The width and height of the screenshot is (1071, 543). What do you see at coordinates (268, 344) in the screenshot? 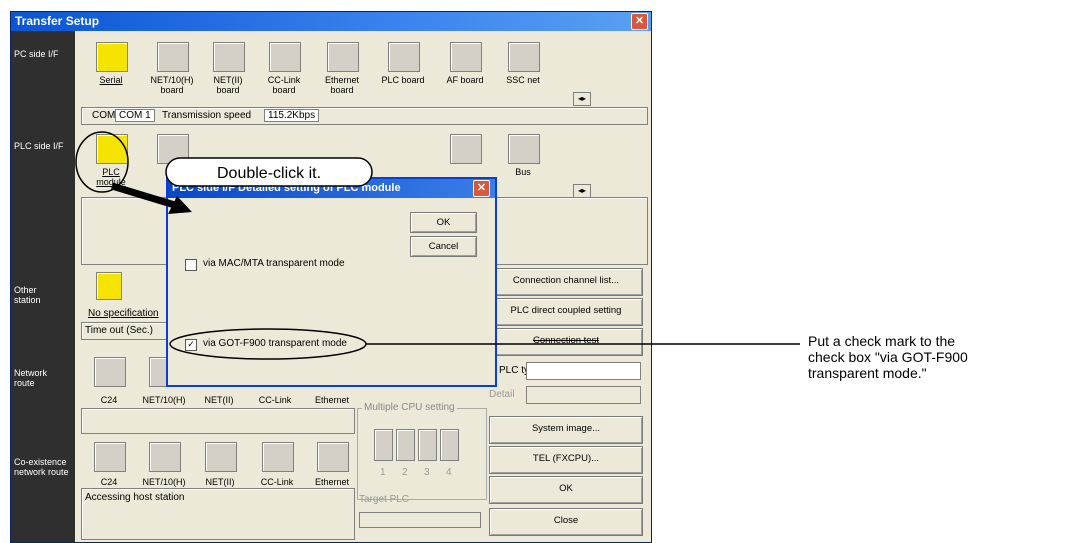
I see `checkbox-highlight-ellipse` at bounding box center [268, 344].